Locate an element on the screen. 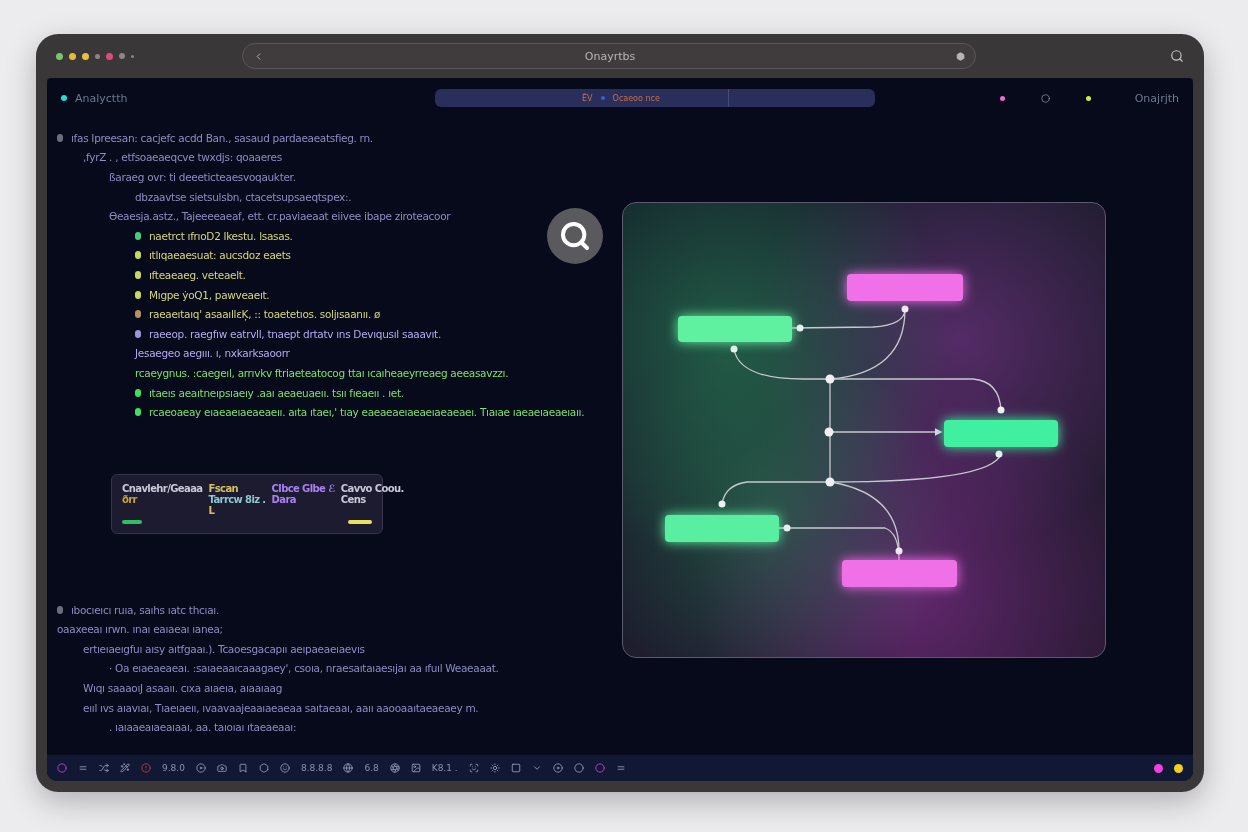 This screenshot has width=1248, height=832. status-text: 9.8.0 is located at coordinates (173, 768).